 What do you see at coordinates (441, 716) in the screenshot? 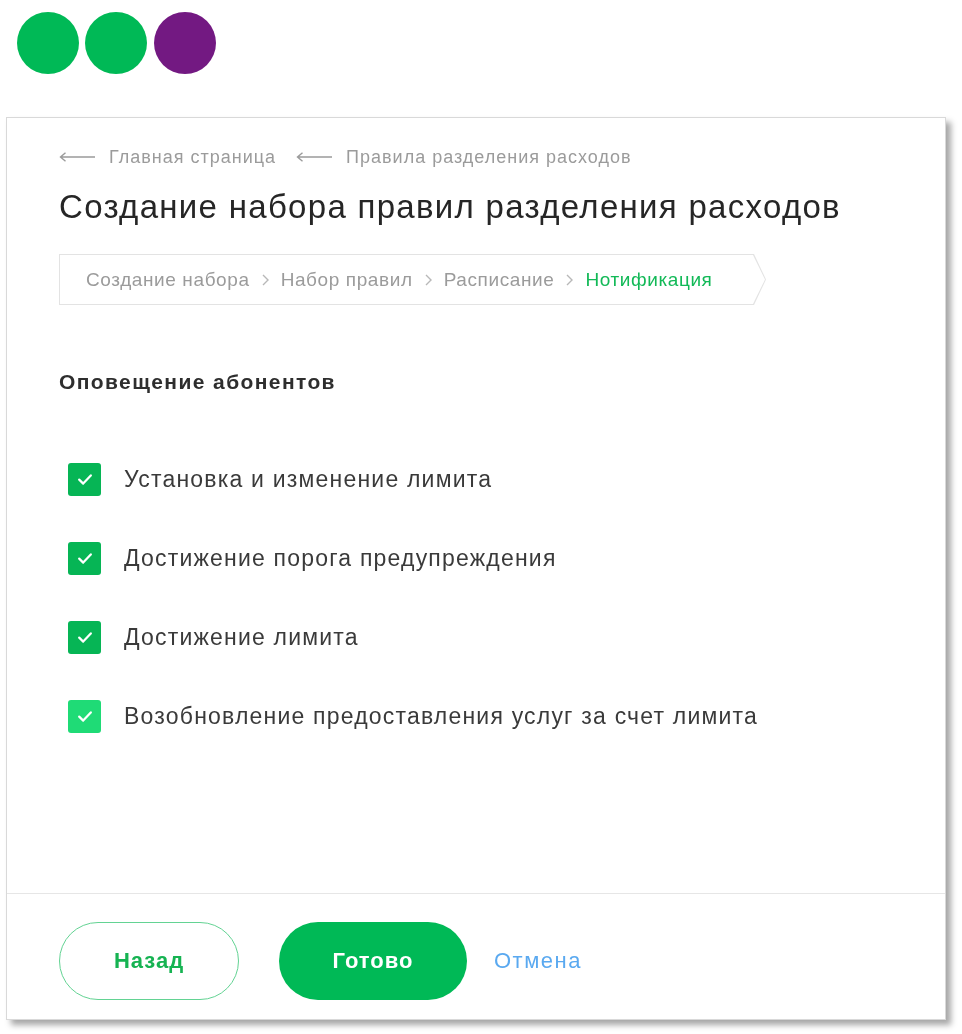
I see `checkbox-label: Возобновление предоставления услуг за счет лимита` at bounding box center [441, 716].